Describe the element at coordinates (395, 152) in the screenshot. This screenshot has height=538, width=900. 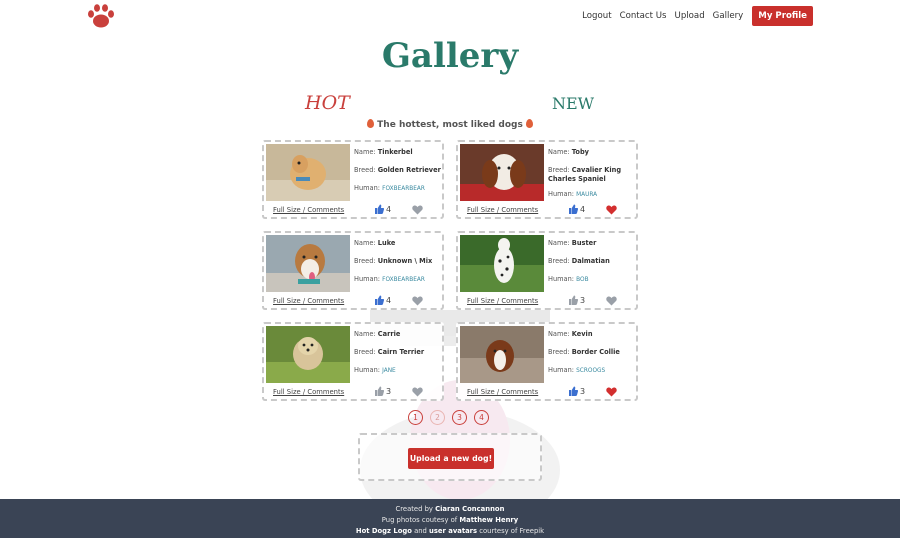
I see `dog-name: Tinkerbel` at that location.